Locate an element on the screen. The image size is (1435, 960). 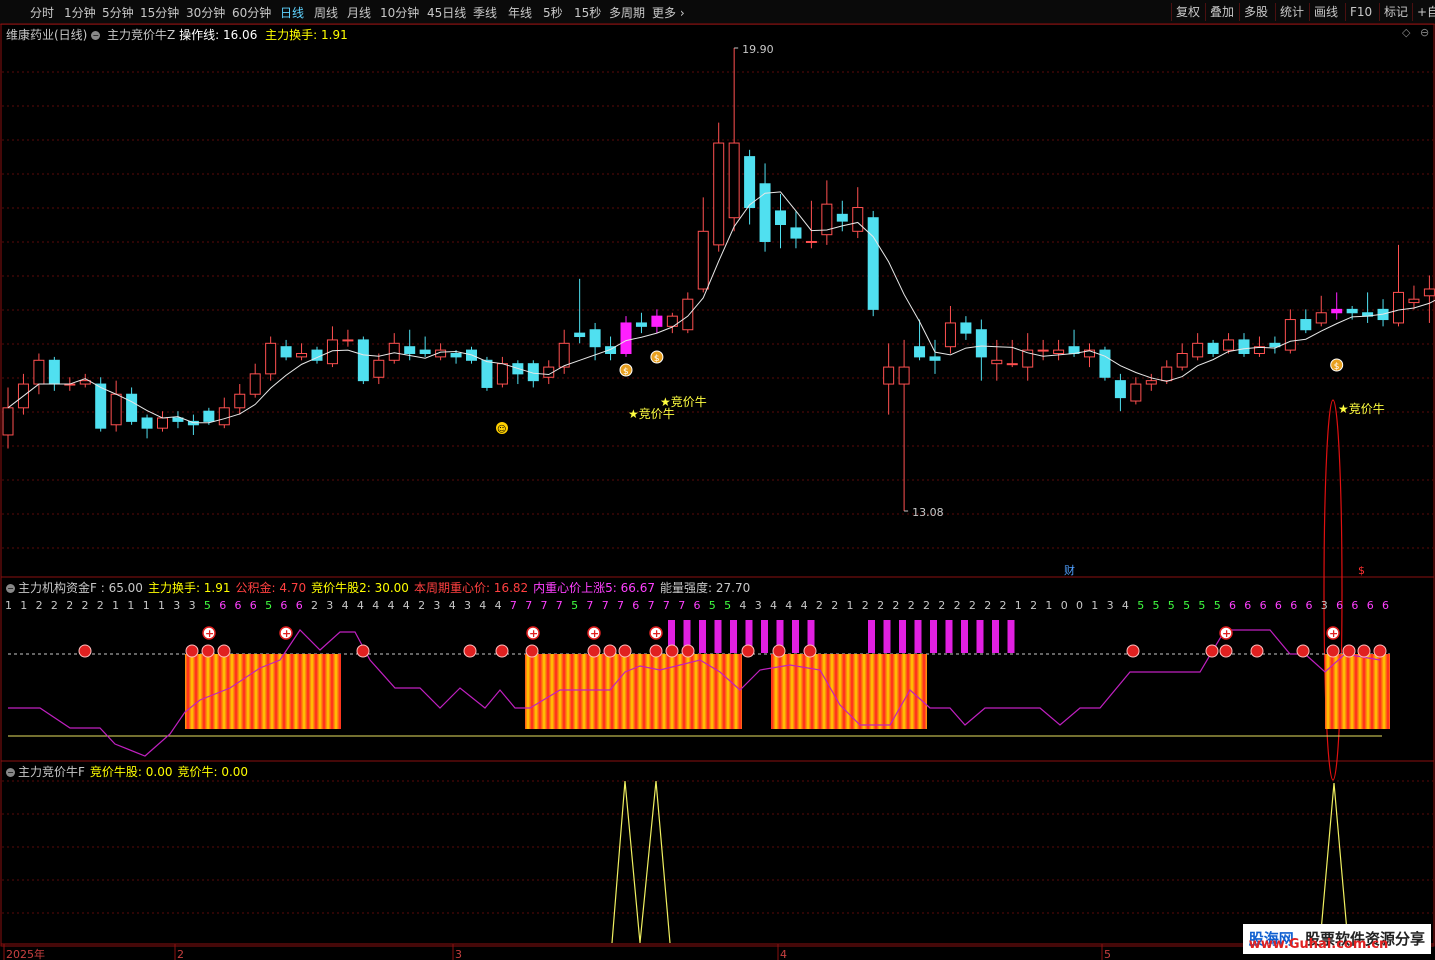
dollar-badge: $ is located at coordinates (1361, 570).